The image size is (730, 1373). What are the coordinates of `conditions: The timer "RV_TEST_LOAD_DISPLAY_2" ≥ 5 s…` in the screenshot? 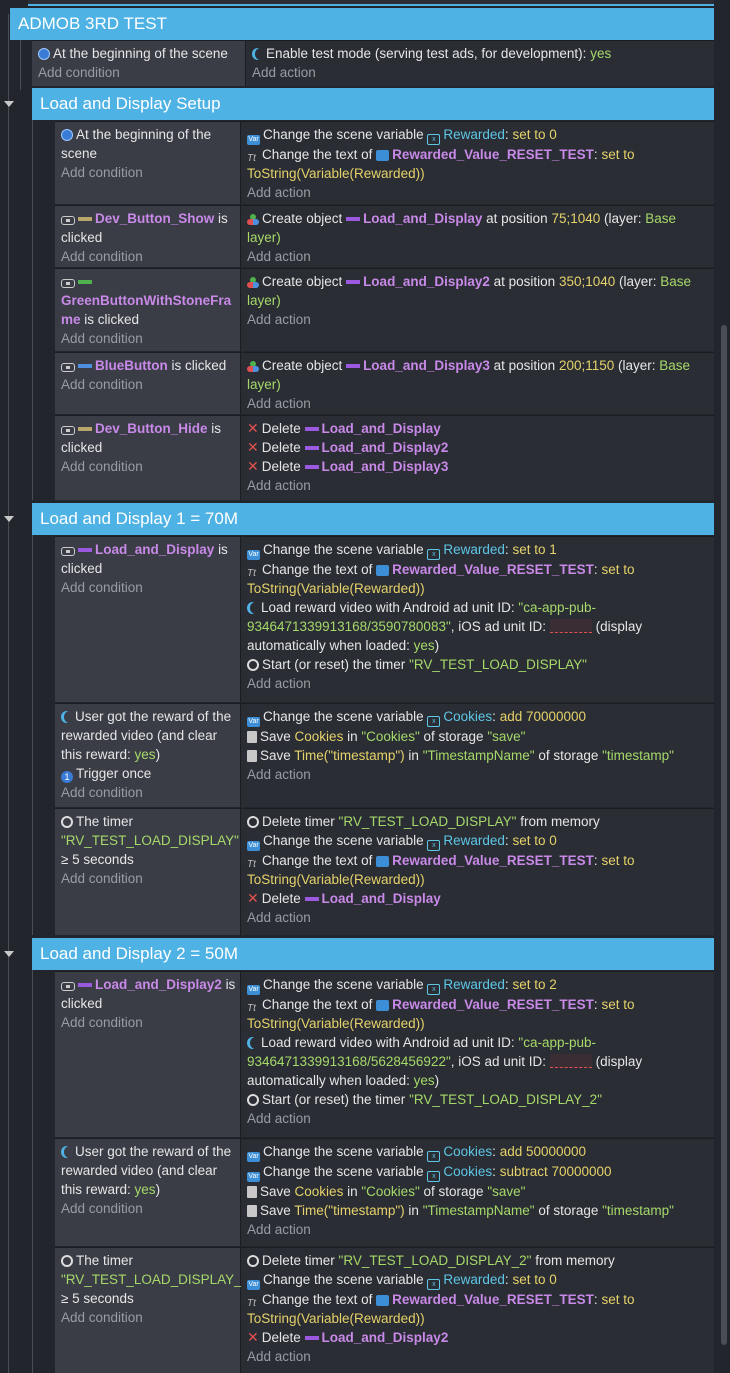 It's located at (154, 1310).